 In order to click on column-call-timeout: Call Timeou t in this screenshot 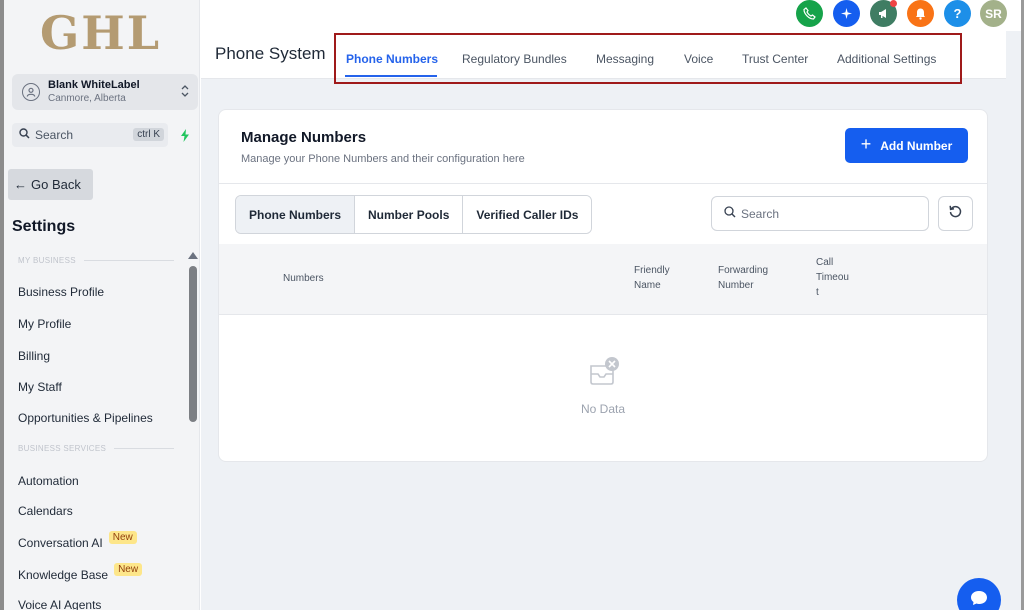, I will do `click(832, 277)`.